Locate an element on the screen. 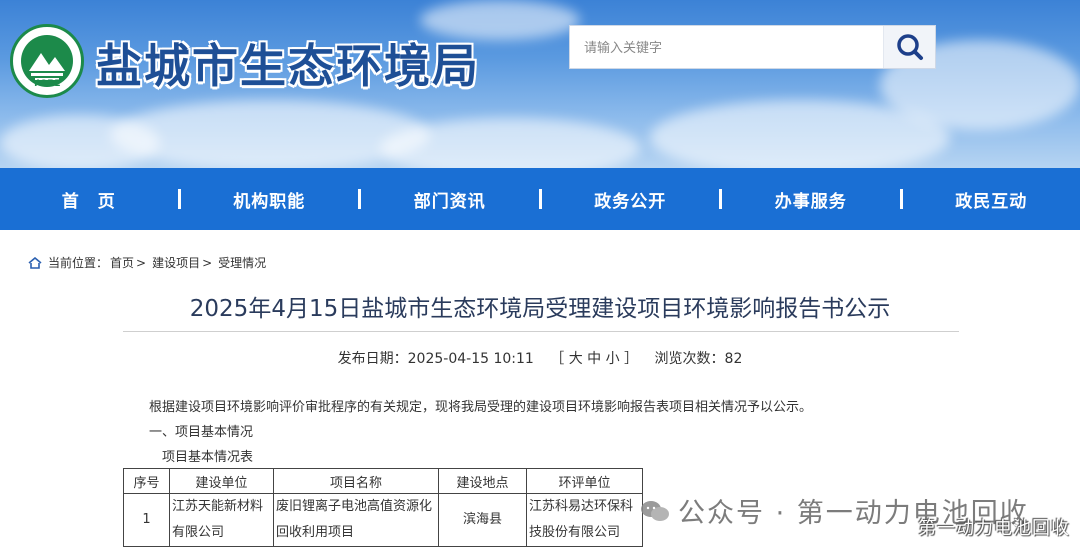 This screenshot has width=1080, height=552. home-icon is located at coordinates (35, 262).